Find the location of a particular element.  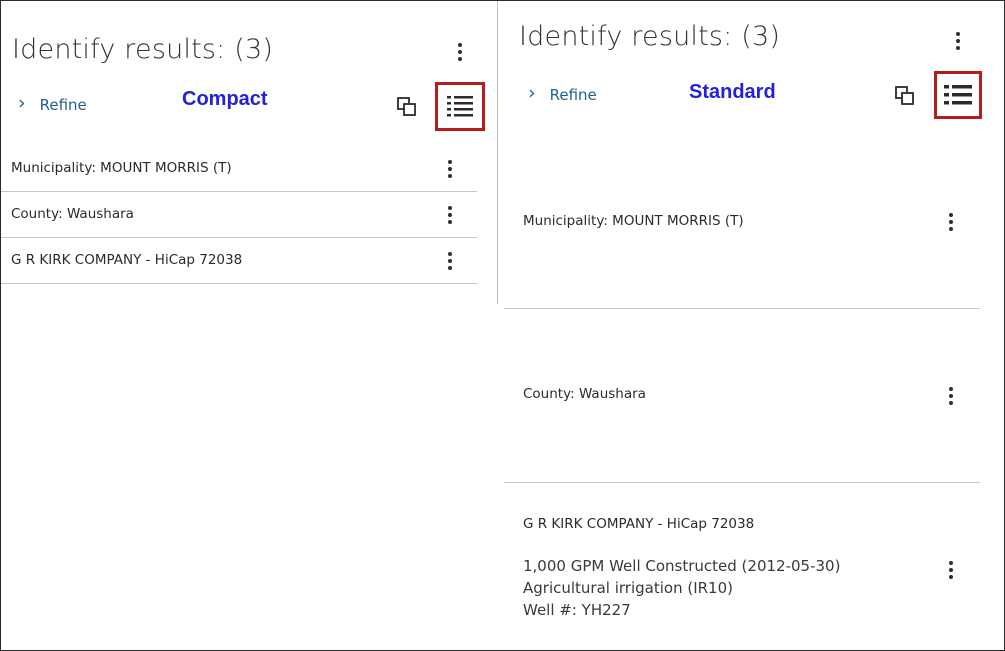

result-detail-line: Agricultural irrigation (IR10) is located at coordinates (628, 588).